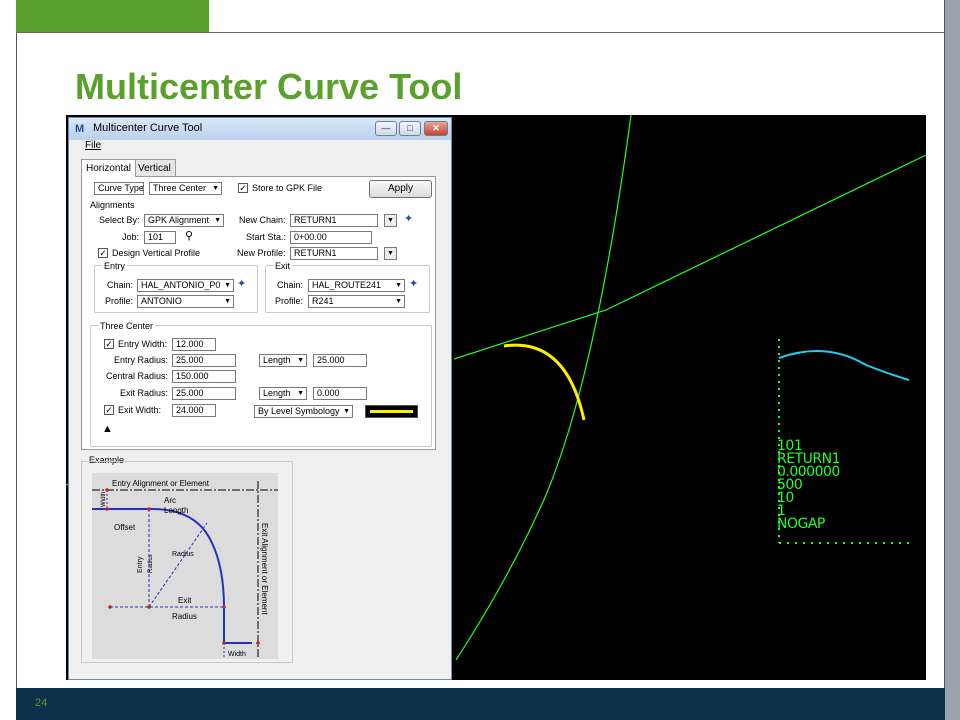 This screenshot has width=960, height=720. What do you see at coordinates (952, 360) in the screenshot?
I see `right-edge-bar` at bounding box center [952, 360].